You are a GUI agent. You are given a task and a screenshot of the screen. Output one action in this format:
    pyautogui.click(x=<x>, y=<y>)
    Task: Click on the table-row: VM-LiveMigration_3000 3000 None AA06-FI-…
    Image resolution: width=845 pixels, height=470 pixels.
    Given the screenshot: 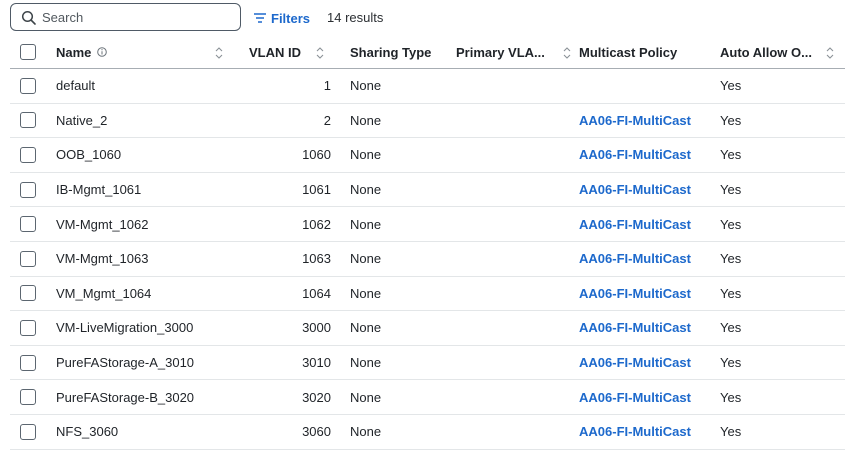 What is the action you would take?
    pyautogui.click(x=427, y=328)
    